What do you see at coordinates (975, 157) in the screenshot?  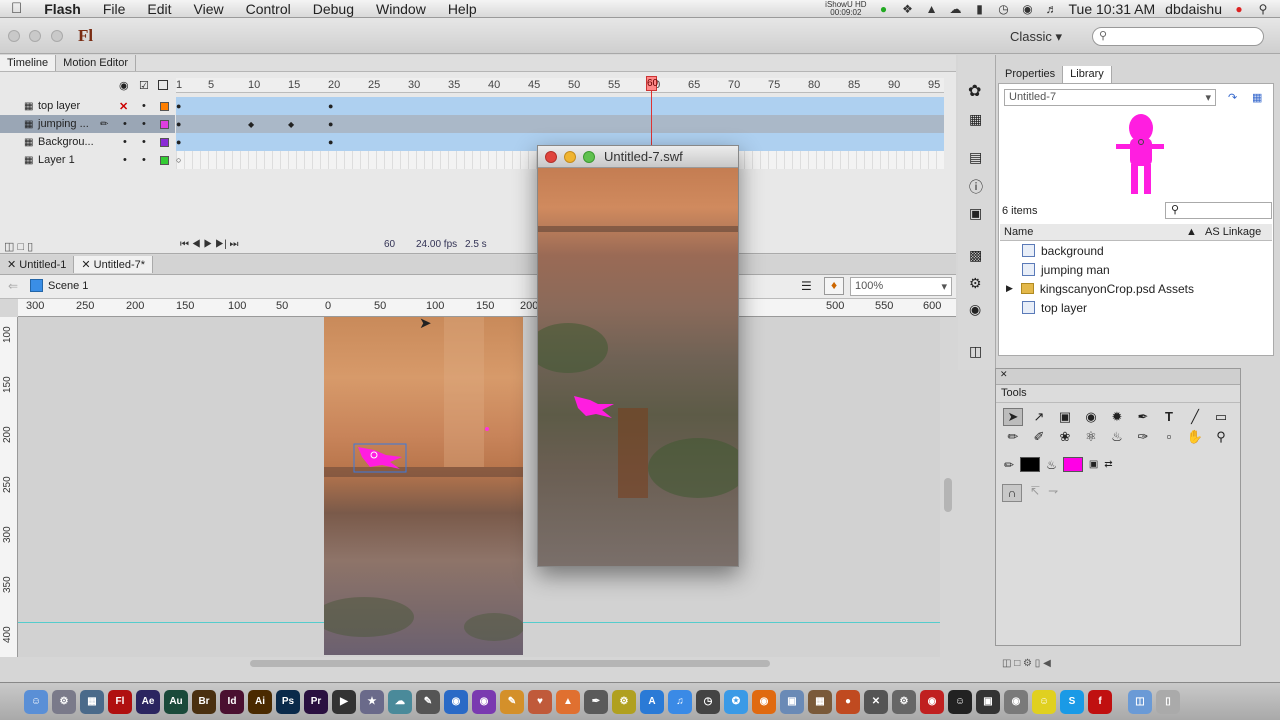 I see `align-icon: ▤` at bounding box center [975, 157].